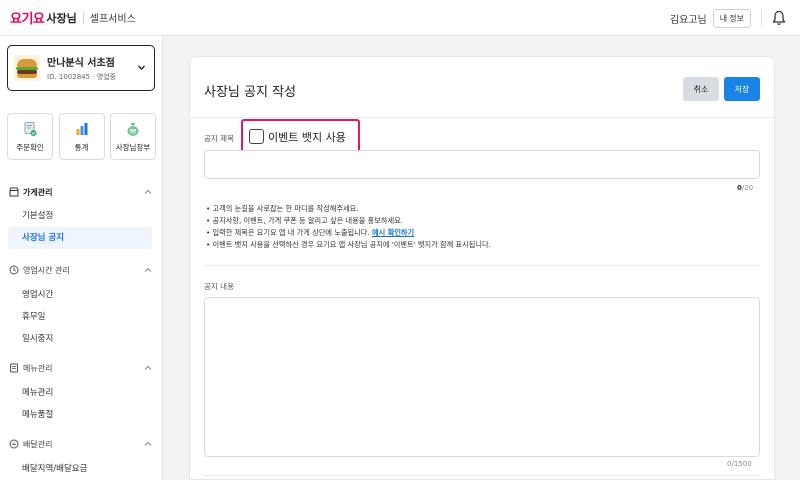 This screenshot has height=480, width=800. I want to click on store-thumbnail, so click(27, 68).